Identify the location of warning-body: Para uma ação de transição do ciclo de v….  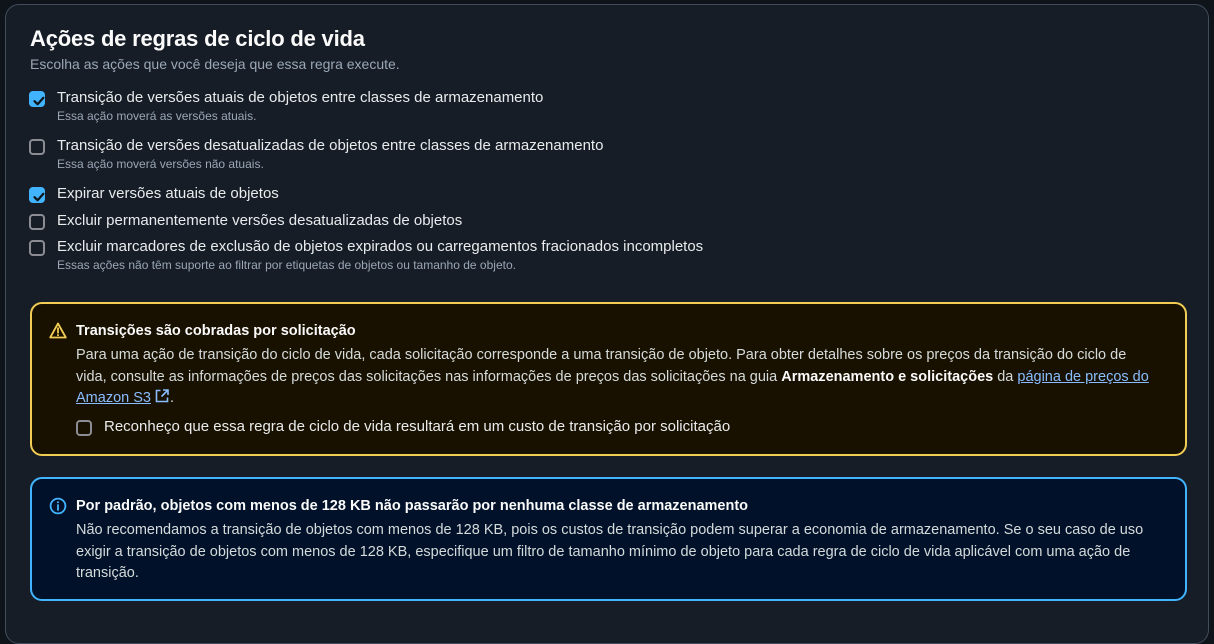
(613, 377).